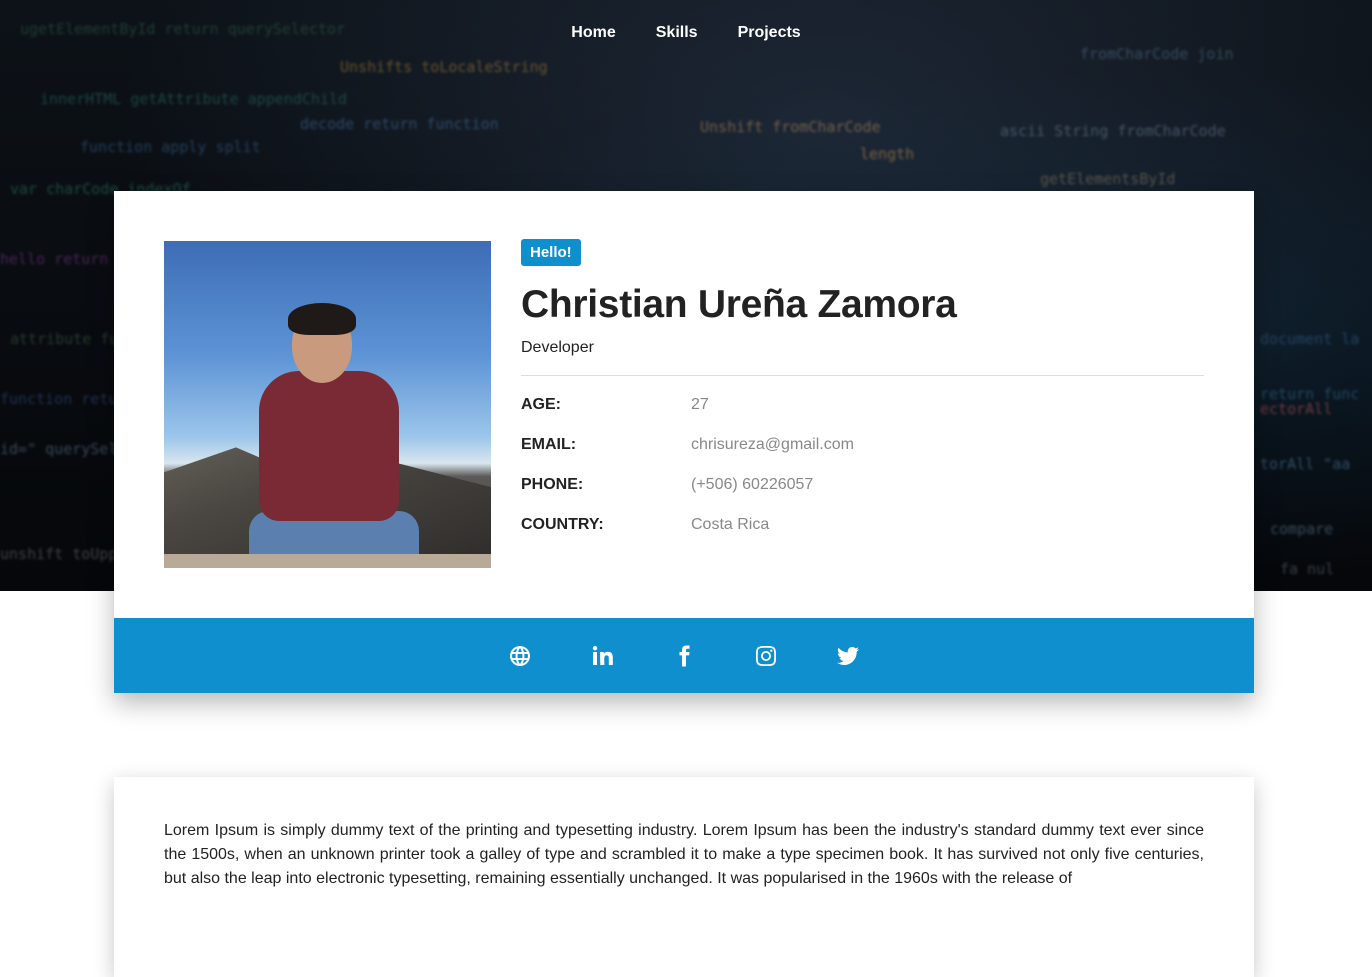 The image size is (1372, 977). Describe the element at coordinates (752, 484) in the screenshot. I see `info-value: (+506) 60226057` at that location.